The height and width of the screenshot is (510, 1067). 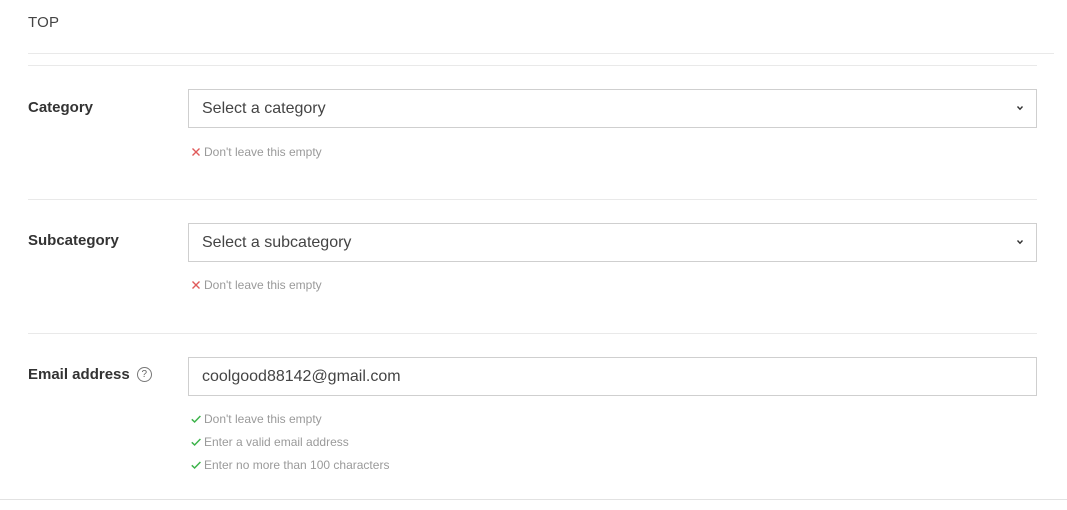 I want to click on subcategory-error-message: Don't leave this empty, so click(x=256, y=285).